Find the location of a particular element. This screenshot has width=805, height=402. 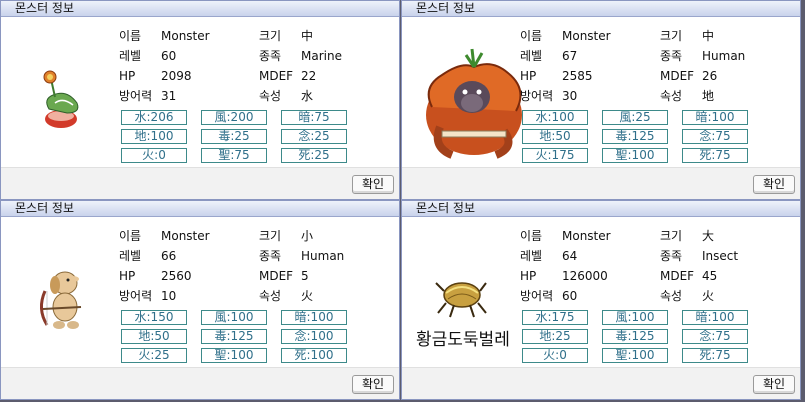

level-value: 64 is located at coordinates (570, 256).